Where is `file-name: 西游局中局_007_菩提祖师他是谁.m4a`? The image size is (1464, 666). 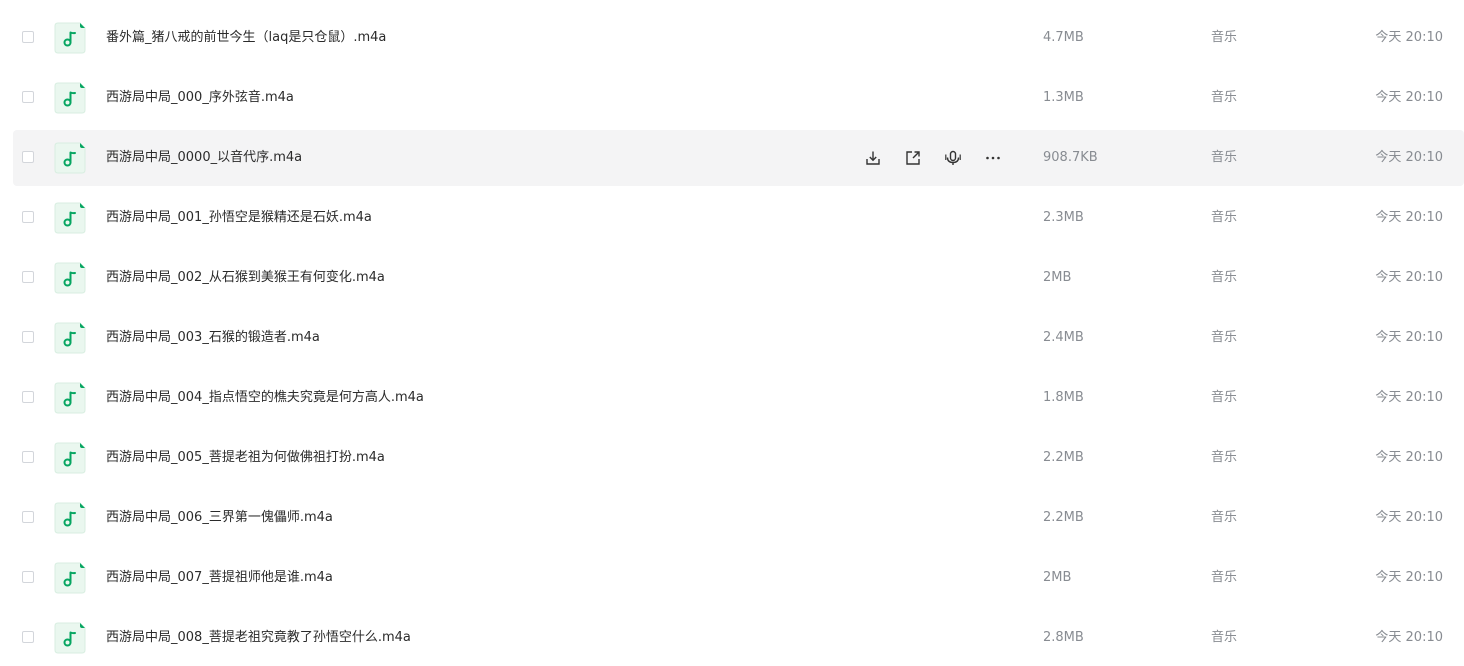 file-name: 西游局中局_007_菩提祖师他是谁.m4a is located at coordinates (219, 577).